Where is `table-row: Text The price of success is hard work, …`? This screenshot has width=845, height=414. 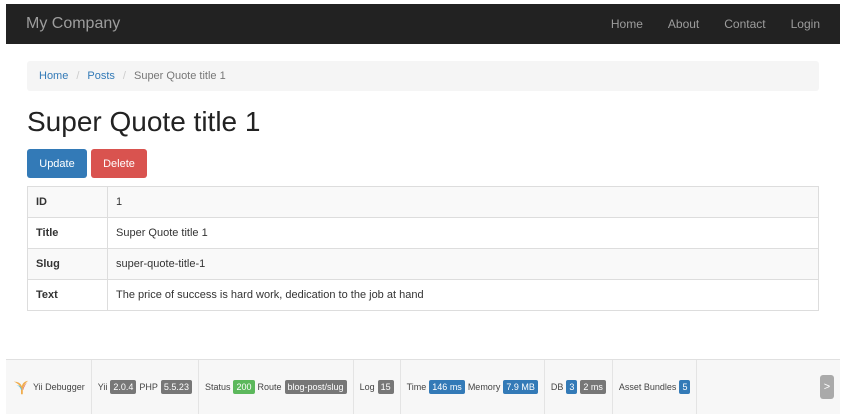 table-row: Text The price of success is hard work, … is located at coordinates (423, 295).